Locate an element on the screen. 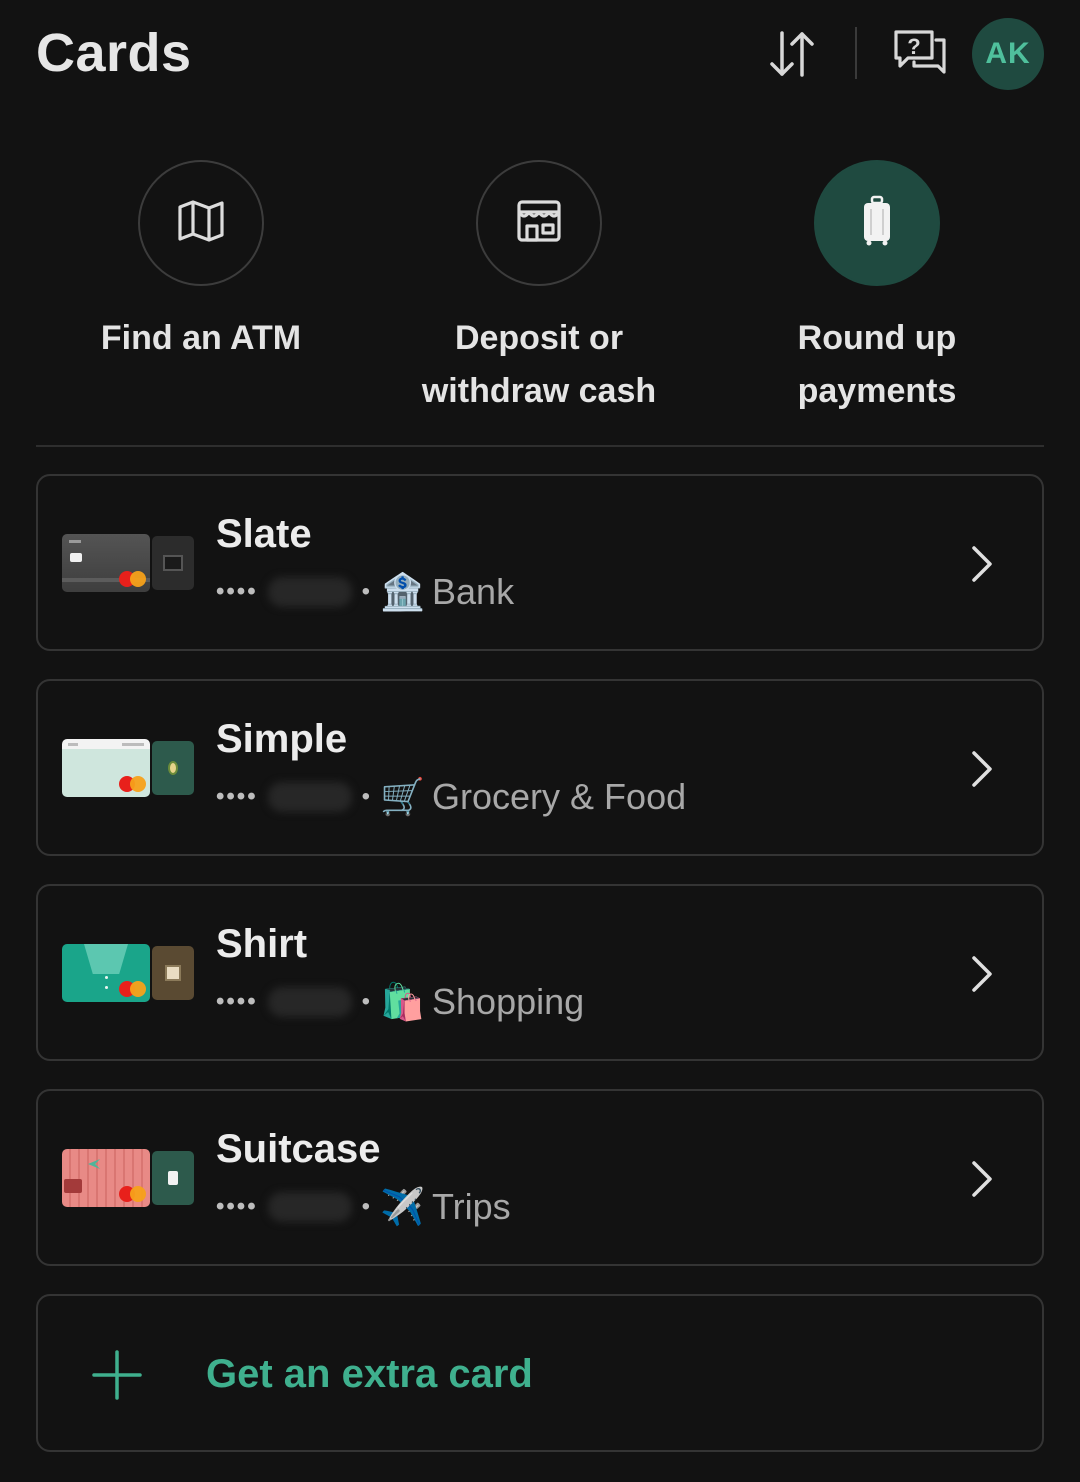  sort-icon is located at coordinates (792, 54).